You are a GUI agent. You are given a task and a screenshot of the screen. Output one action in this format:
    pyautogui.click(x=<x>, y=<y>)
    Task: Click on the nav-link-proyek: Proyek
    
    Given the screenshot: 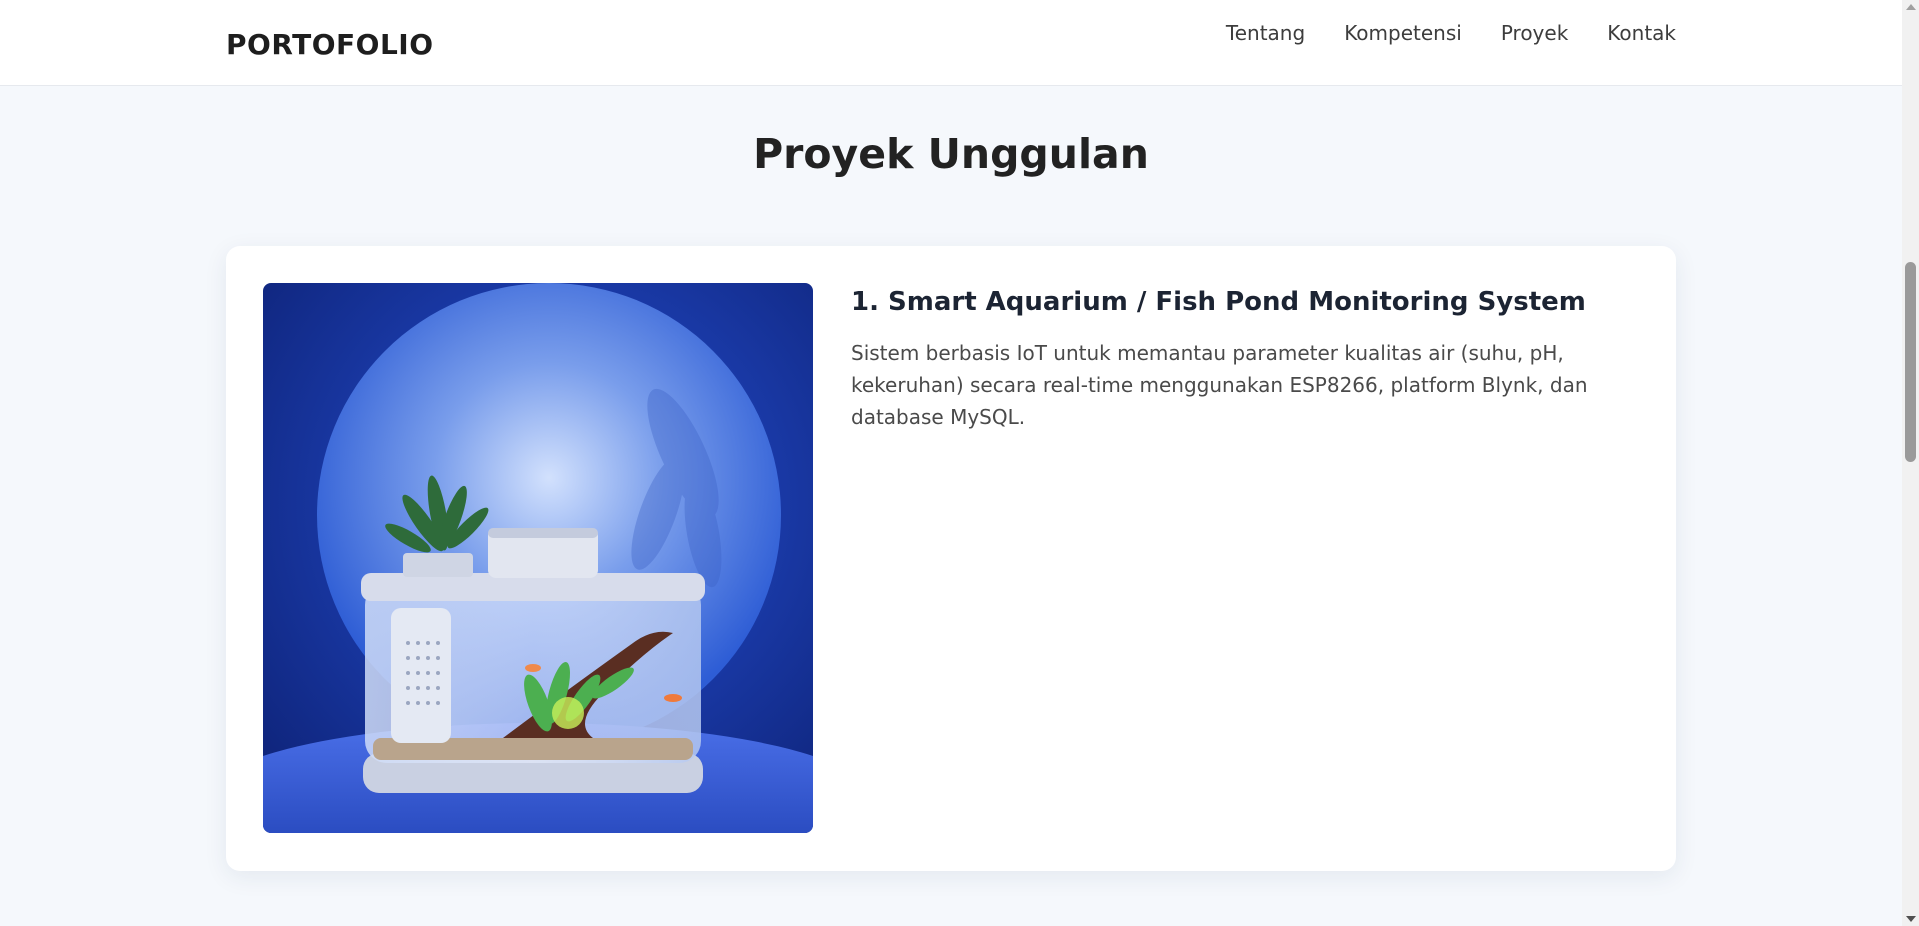 What is the action you would take?
    pyautogui.click(x=1534, y=33)
    